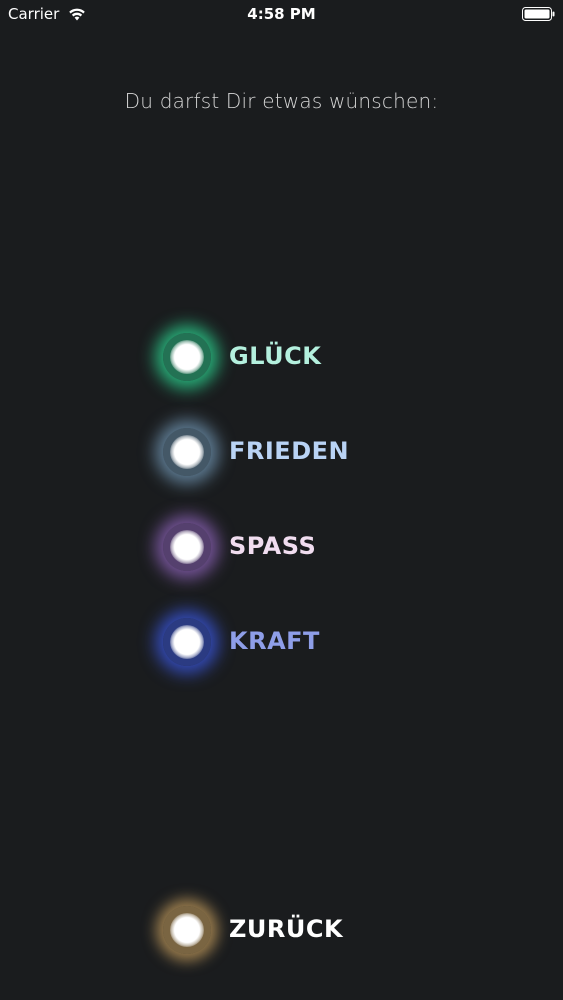  Describe the element at coordinates (286, 929) in the screenshot. I see `back-button-label: ZURÜCK` at that location.